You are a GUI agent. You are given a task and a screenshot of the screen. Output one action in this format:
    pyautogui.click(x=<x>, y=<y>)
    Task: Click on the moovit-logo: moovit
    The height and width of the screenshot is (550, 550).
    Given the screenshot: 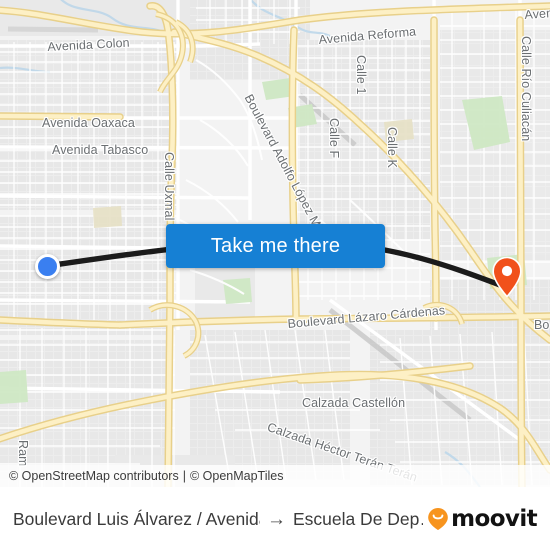 What is the action you would take?
    pyautogui.click(x=482, y=519)
    